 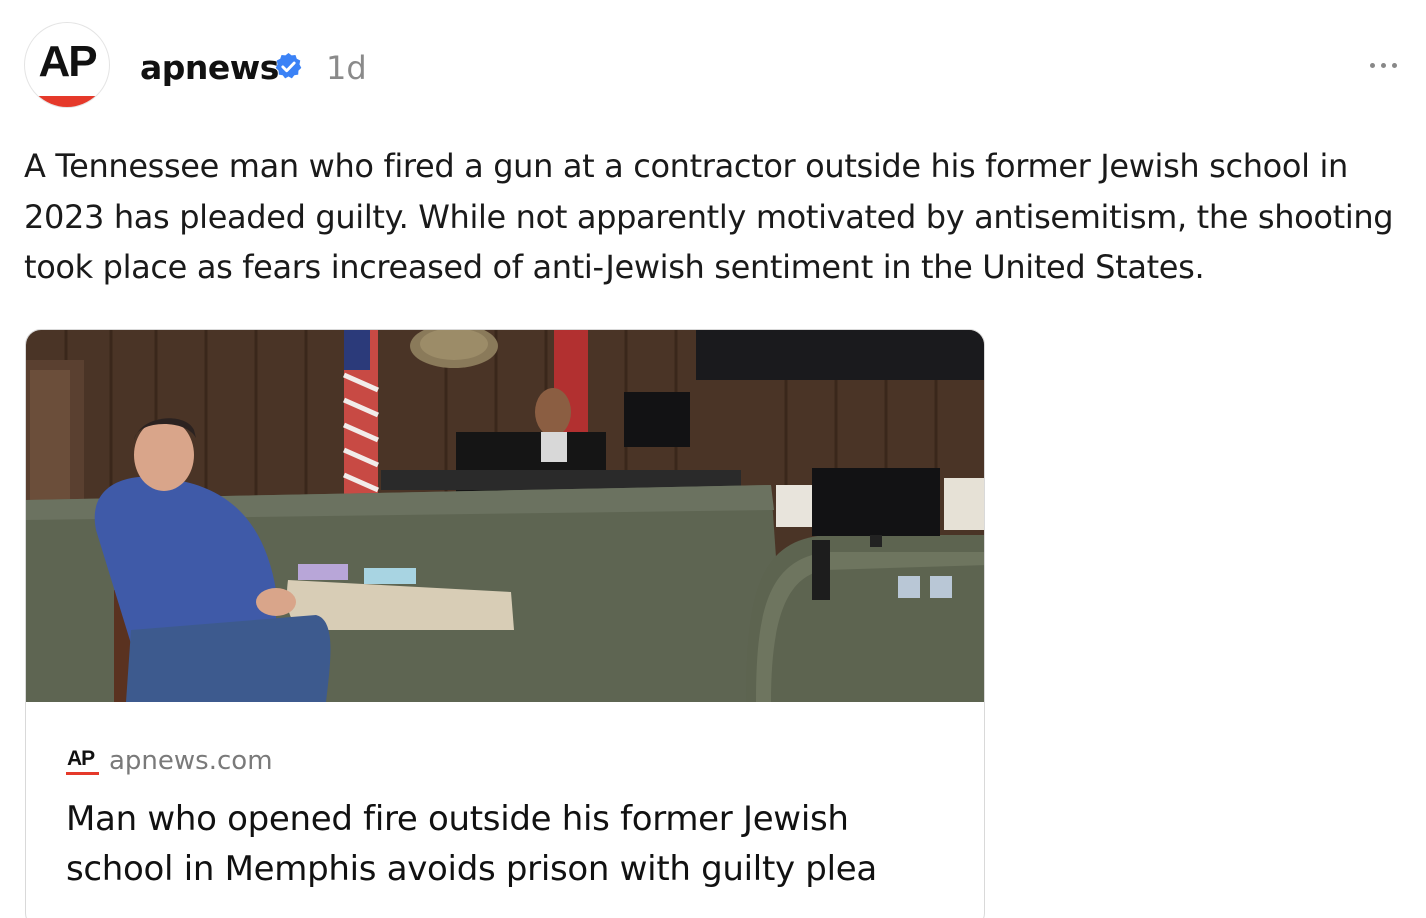 What do you see at coordinates (67, 101) in the screenshot?
I see `avatar-red-bar` at bounding box center [67, 101].